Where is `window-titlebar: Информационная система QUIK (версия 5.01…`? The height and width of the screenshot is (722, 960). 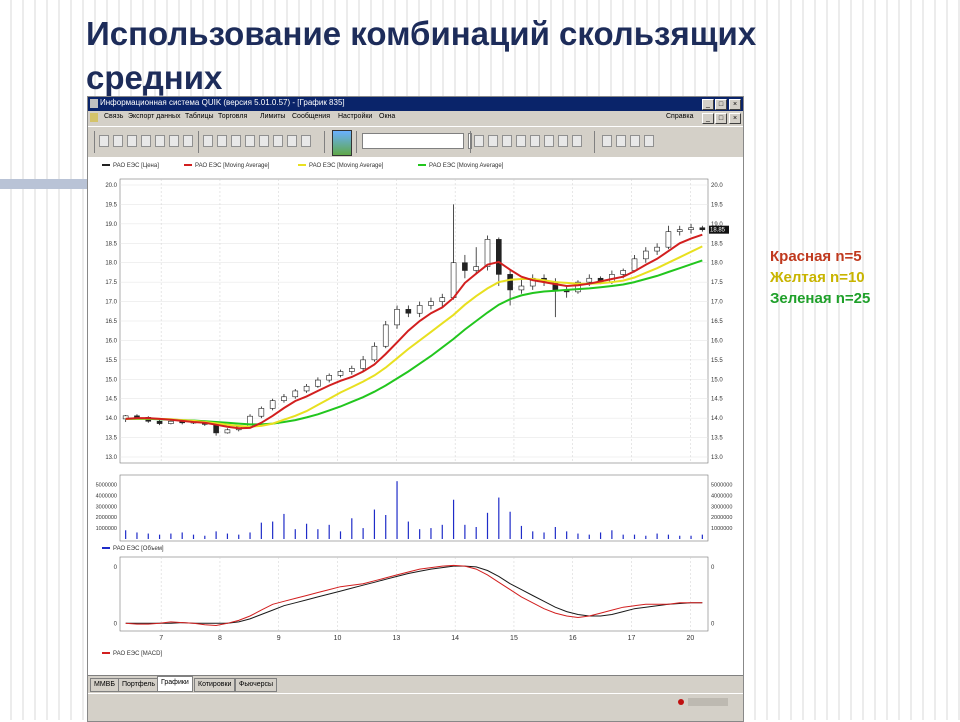 window-titlebar: Информационная система QUIK (версия 5.01… is located at coordinates (415, 104).